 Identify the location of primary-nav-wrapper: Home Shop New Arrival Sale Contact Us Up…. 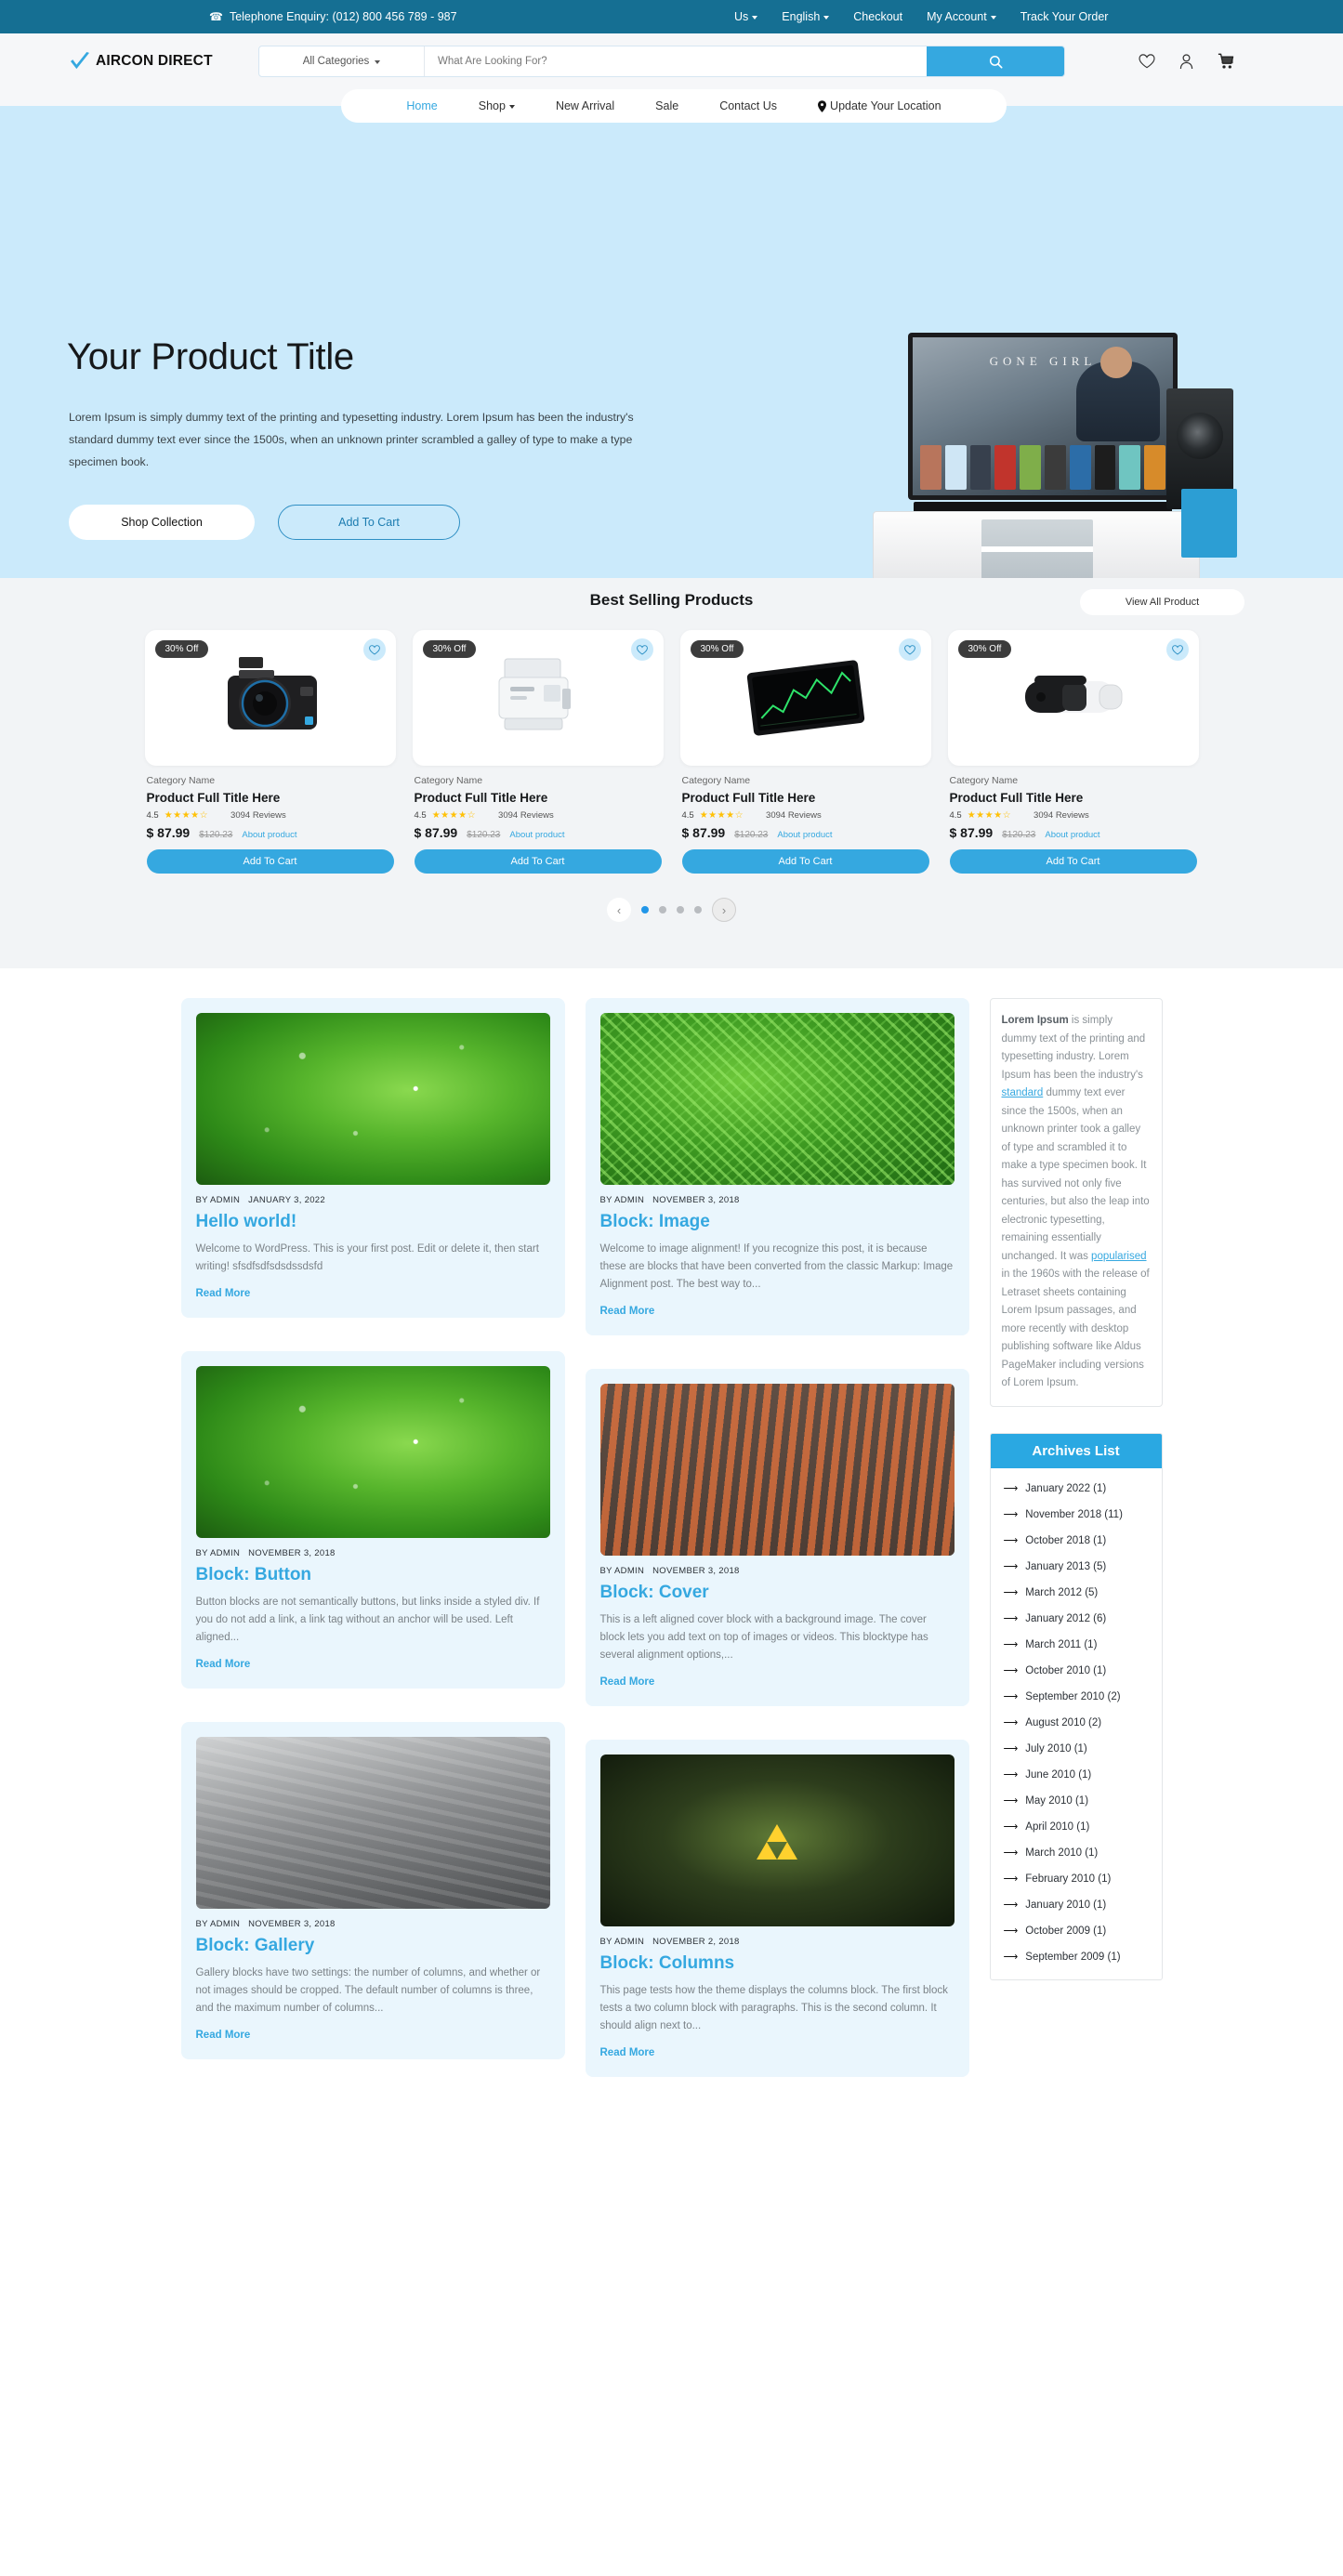
(671, 106).